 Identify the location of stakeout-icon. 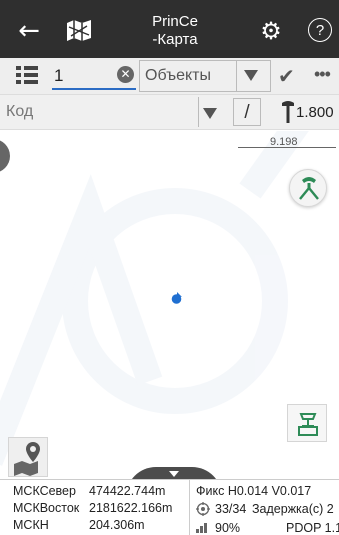
(308, 424).